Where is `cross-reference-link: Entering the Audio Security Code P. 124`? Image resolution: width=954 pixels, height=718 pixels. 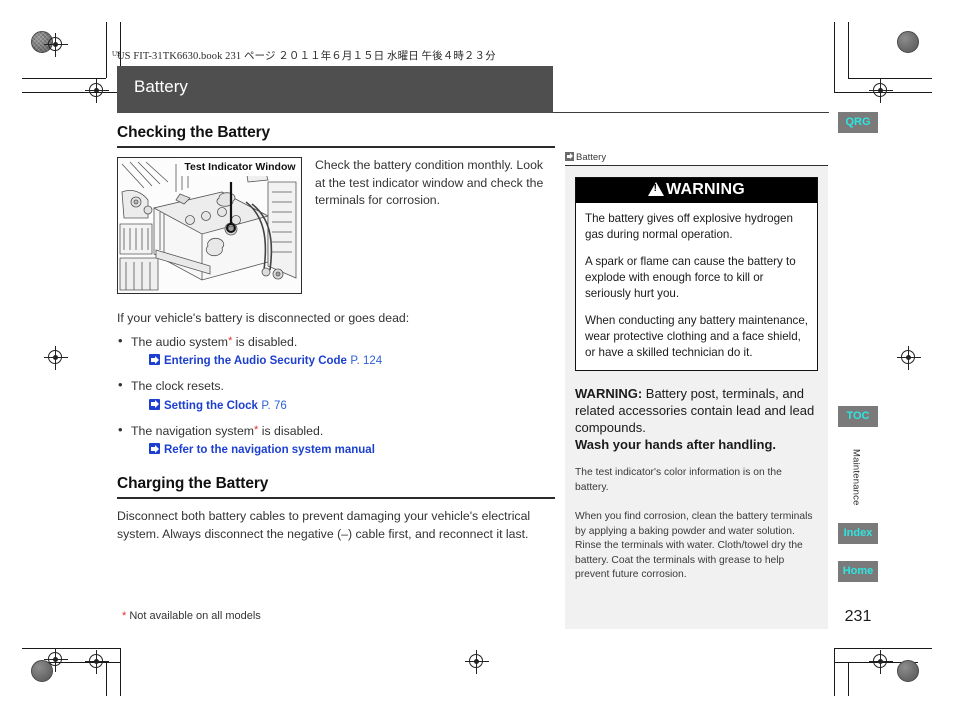 cross-reference-link: Entering the Audio Security Code P. 124 is located at coordinates (352, 360).